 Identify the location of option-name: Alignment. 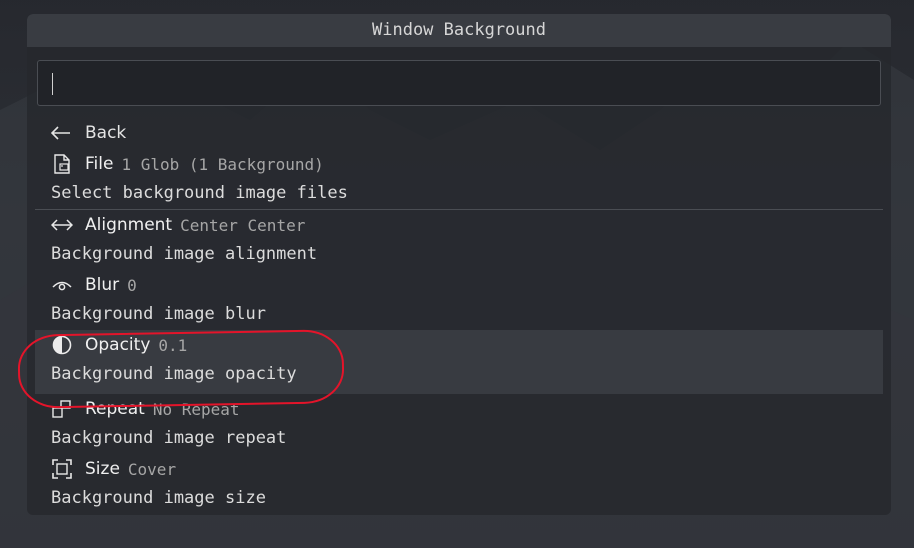
(129, 225).